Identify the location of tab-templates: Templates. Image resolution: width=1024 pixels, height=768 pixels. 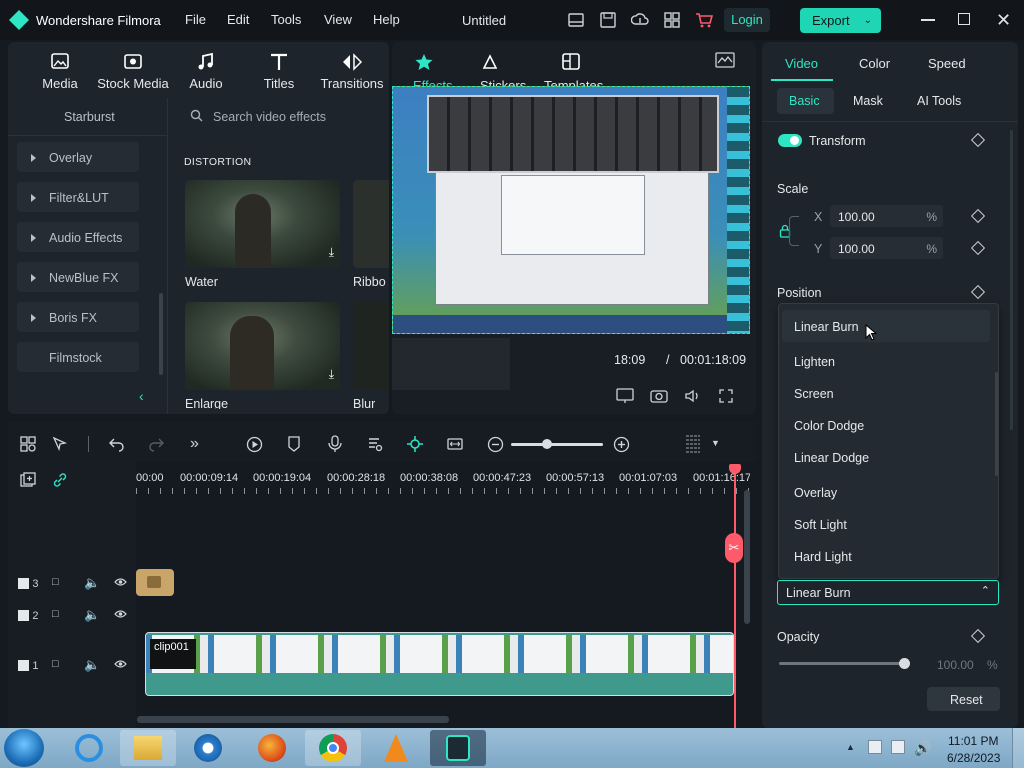
(573, 69).